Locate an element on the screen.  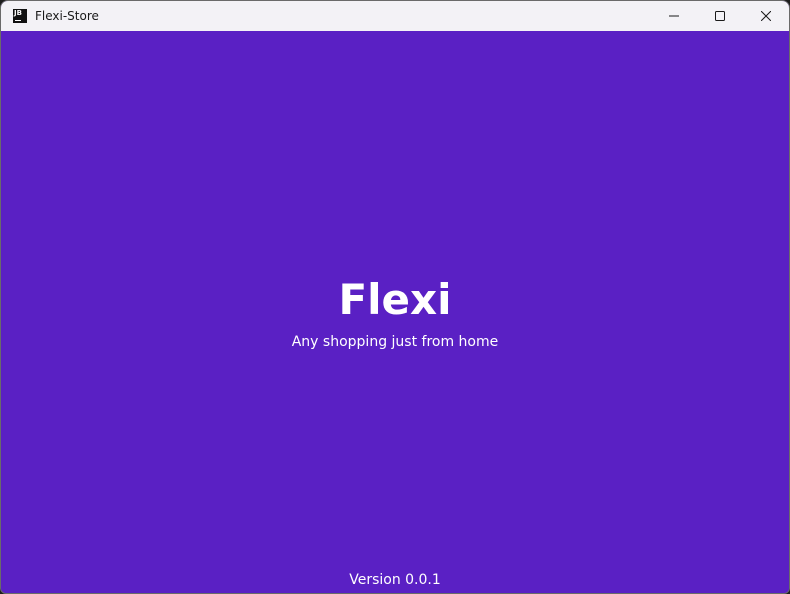
close-button is located at coordinates (766, 16).